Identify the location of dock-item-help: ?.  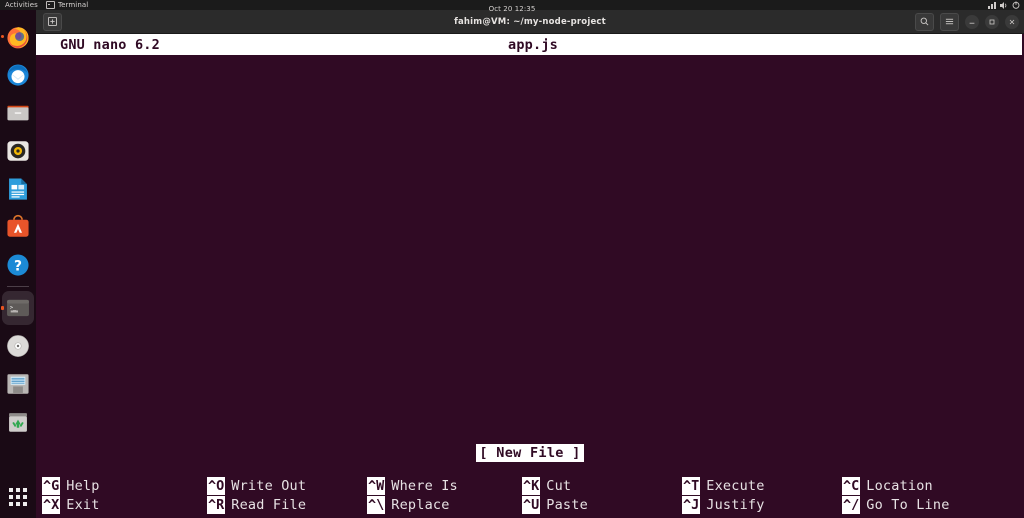
(18, 265).